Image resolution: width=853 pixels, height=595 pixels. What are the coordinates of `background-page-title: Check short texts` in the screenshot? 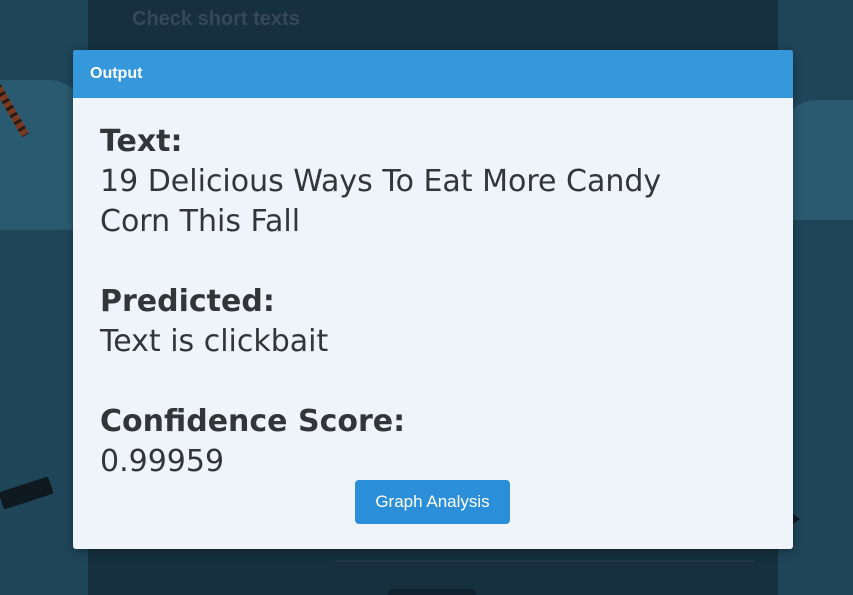 It's located at (216, 19).